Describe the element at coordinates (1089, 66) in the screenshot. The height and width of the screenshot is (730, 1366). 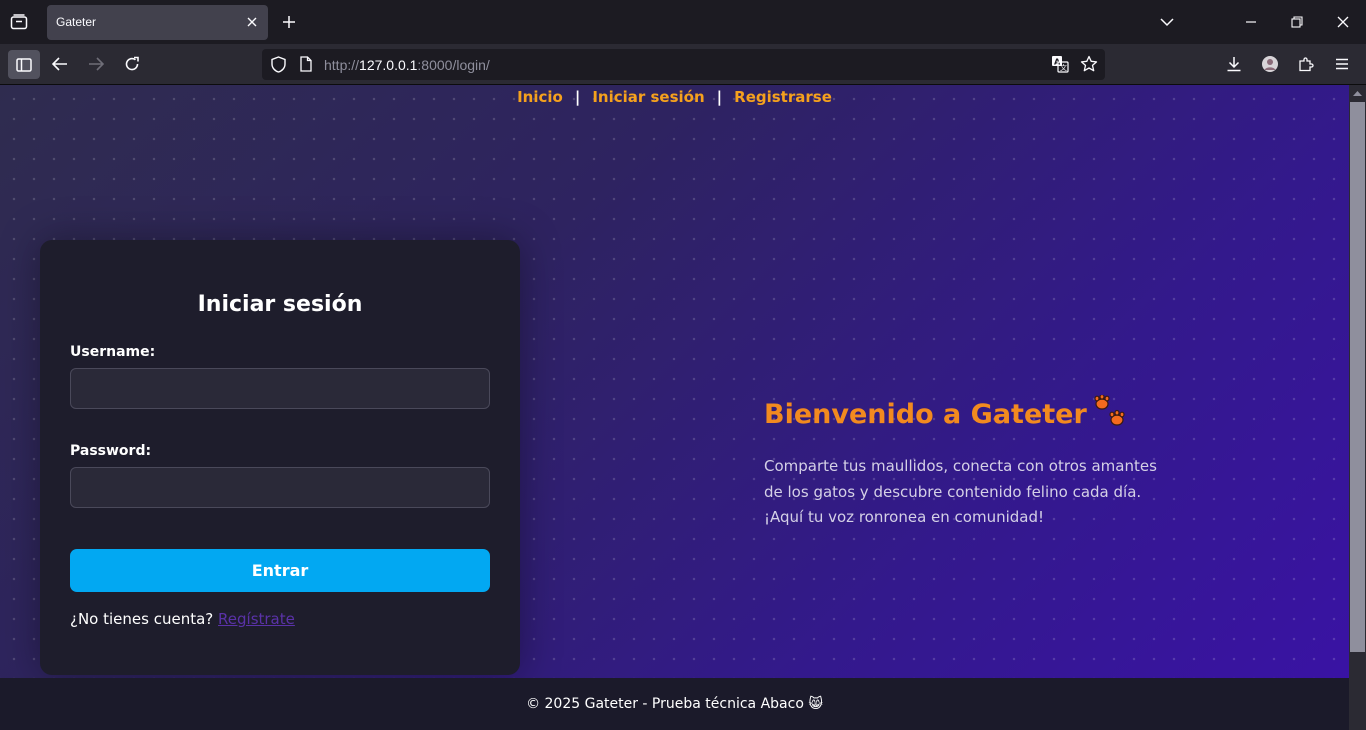
I see `star-icon` at that location.